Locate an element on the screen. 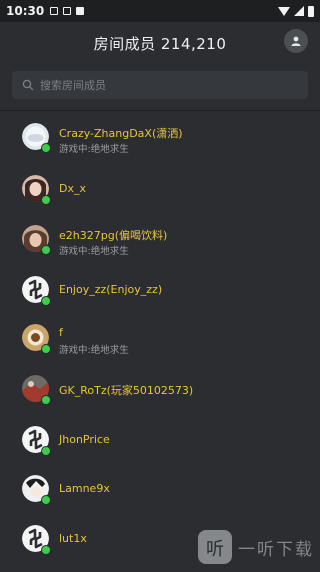 This screenshot has height=572, width=320. member-name: Crazy-ZhangDaX(潇洒) is located at coordinates (121, 133).